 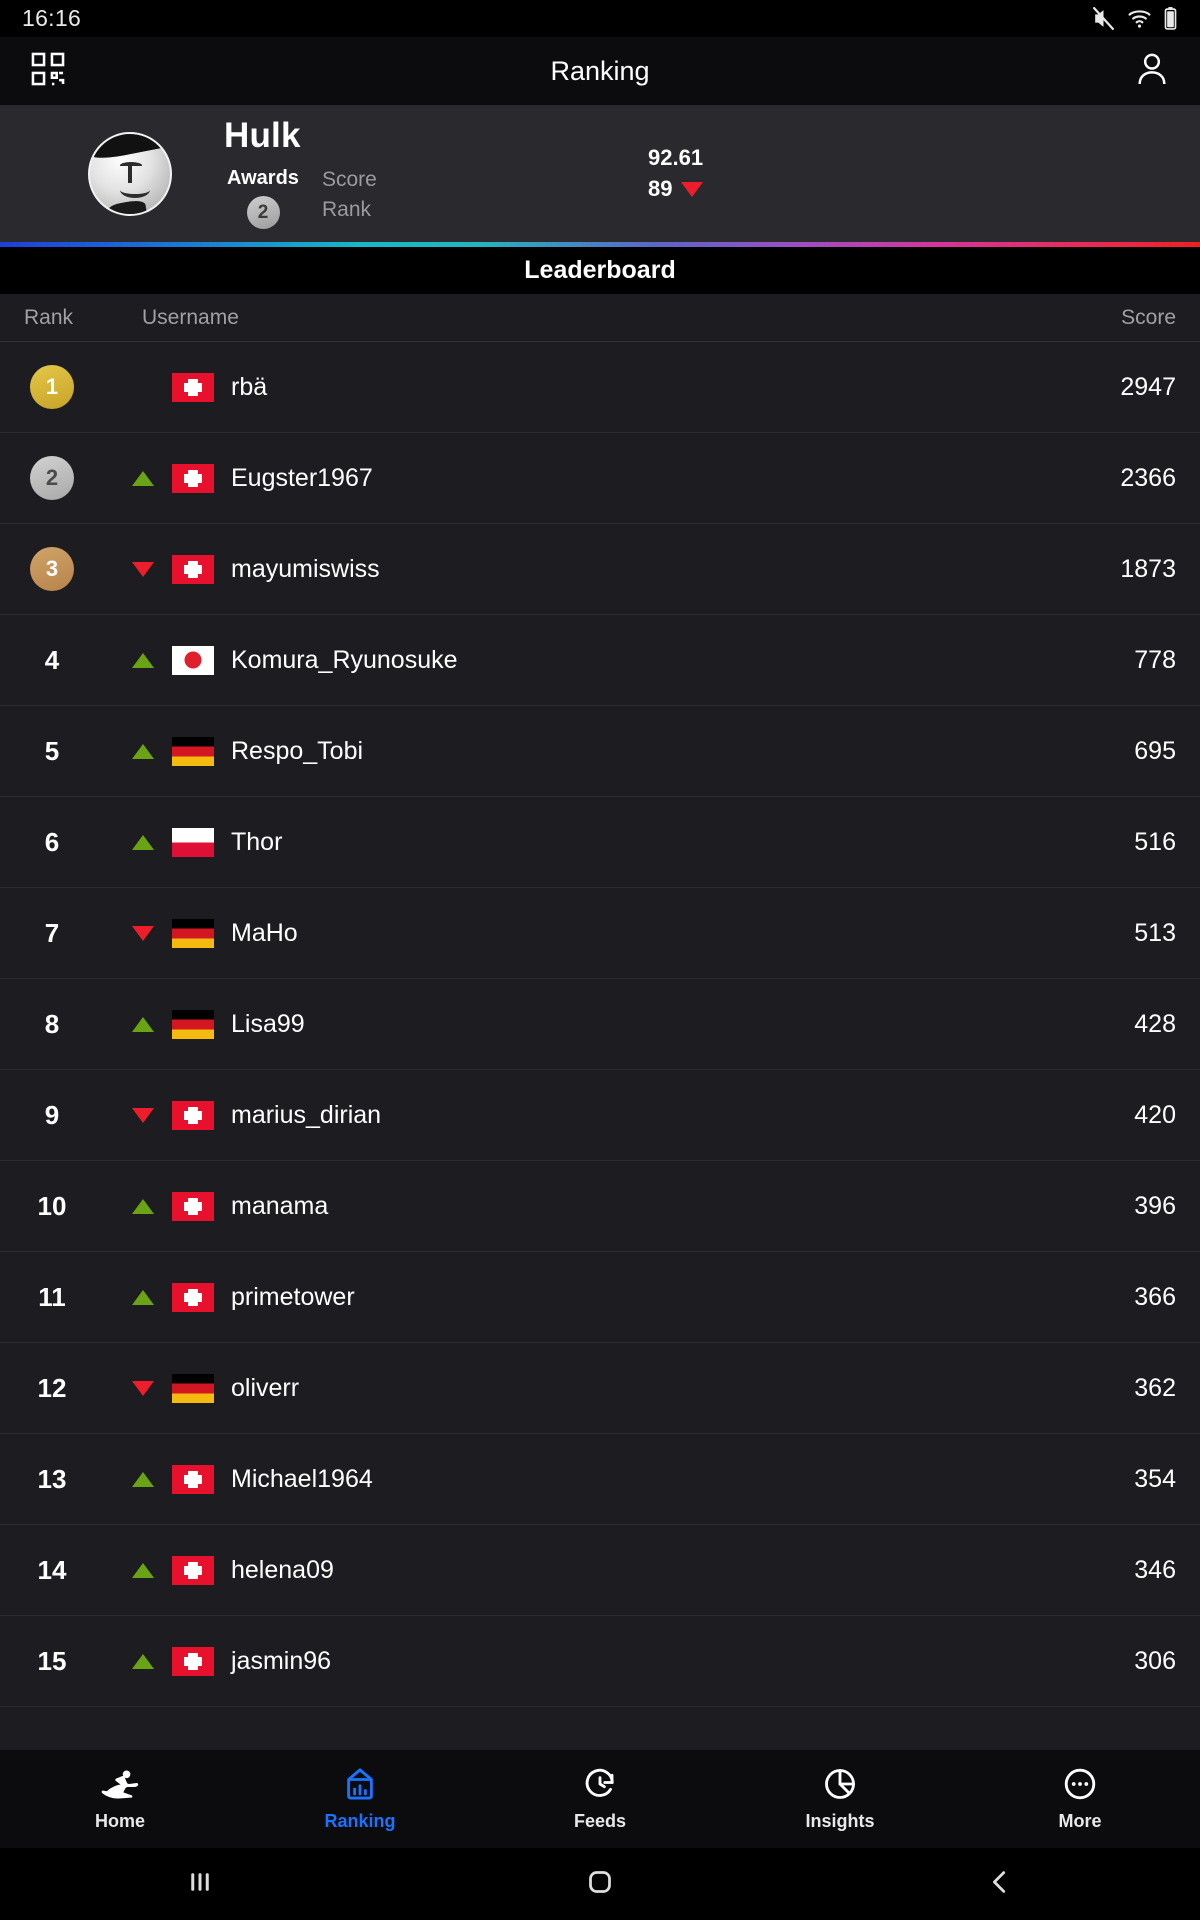 I want to click on score-cell: 362, so click(x=1155, y=1387).